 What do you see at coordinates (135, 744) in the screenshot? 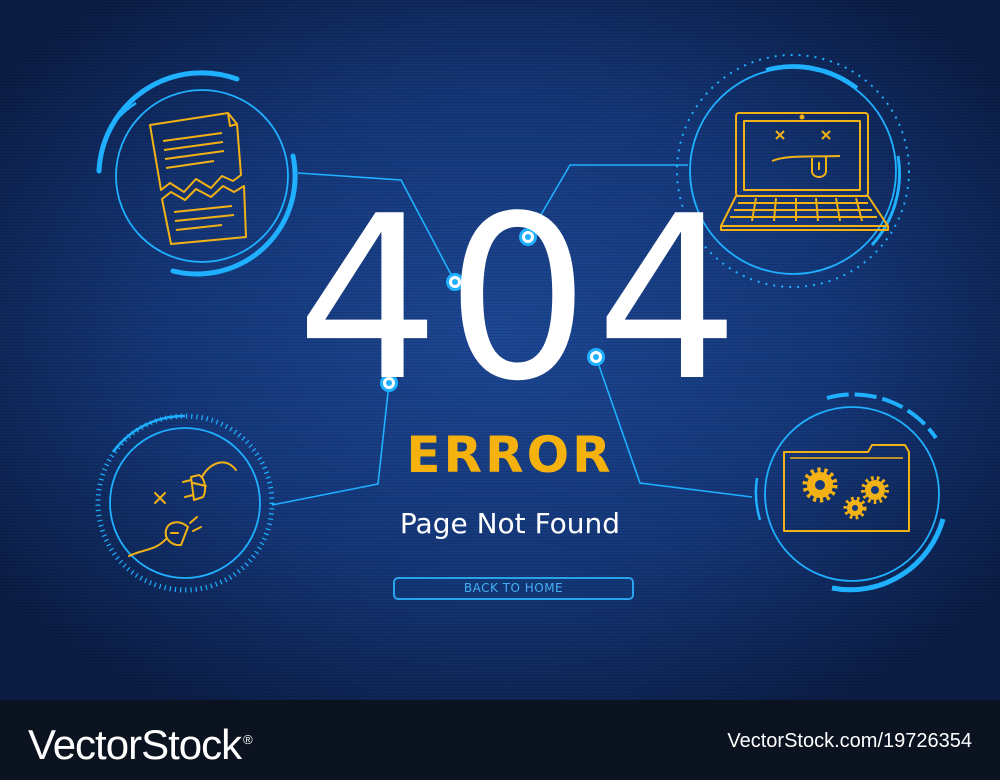
I see `watermark-brand: VectorStock` at bounding box center [135, 744].